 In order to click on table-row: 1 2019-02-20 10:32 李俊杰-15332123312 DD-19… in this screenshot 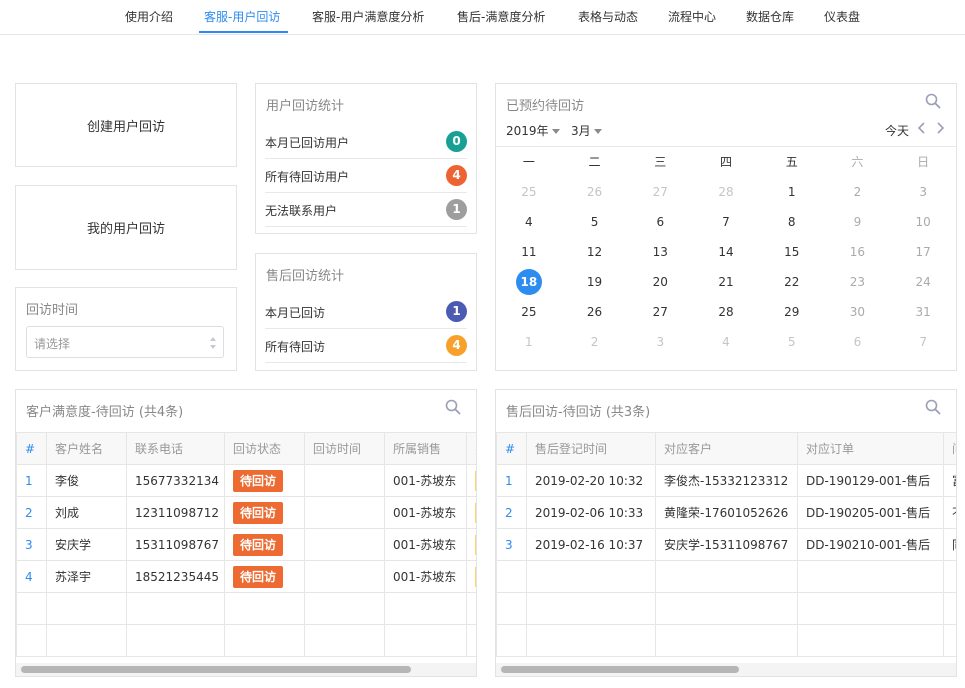, I will do `click(726, 480)`.